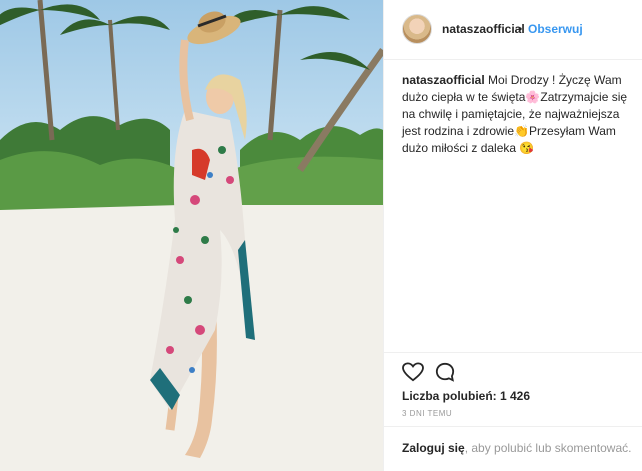 This screenshot has width=642, height=471. What do you see at coordinates (427, 413) in the screenshot?
I see `post-timestamp: 3 DNI TEMU` at bounding box center [427, 413].